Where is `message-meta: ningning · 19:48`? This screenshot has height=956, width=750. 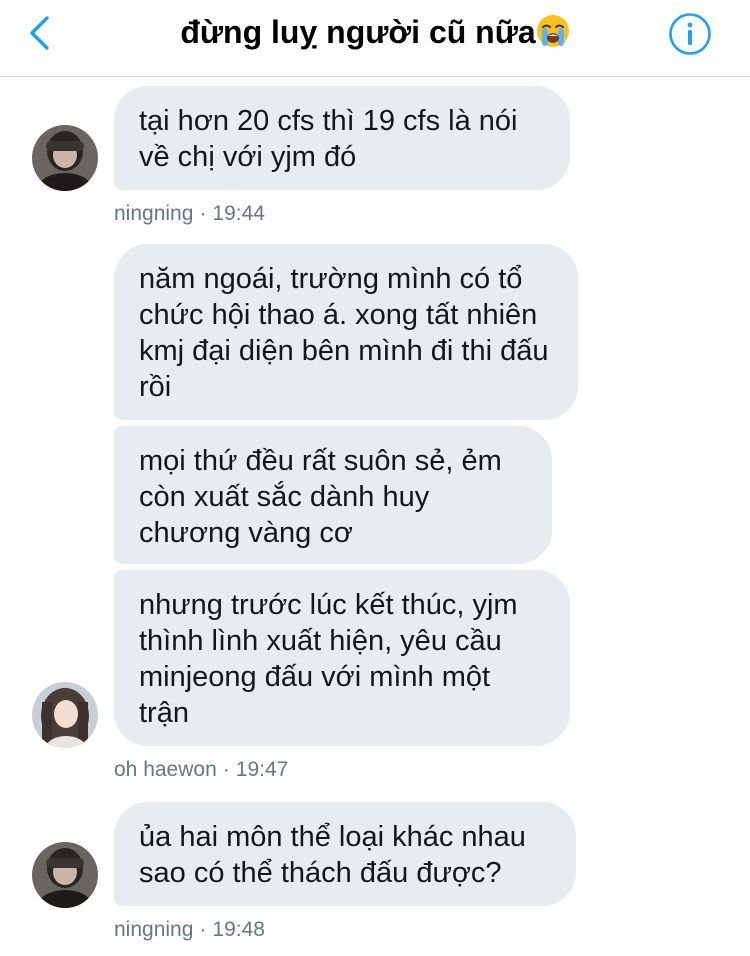
message-meta: ningning · 19:48 is located at coordinates (189, 930).